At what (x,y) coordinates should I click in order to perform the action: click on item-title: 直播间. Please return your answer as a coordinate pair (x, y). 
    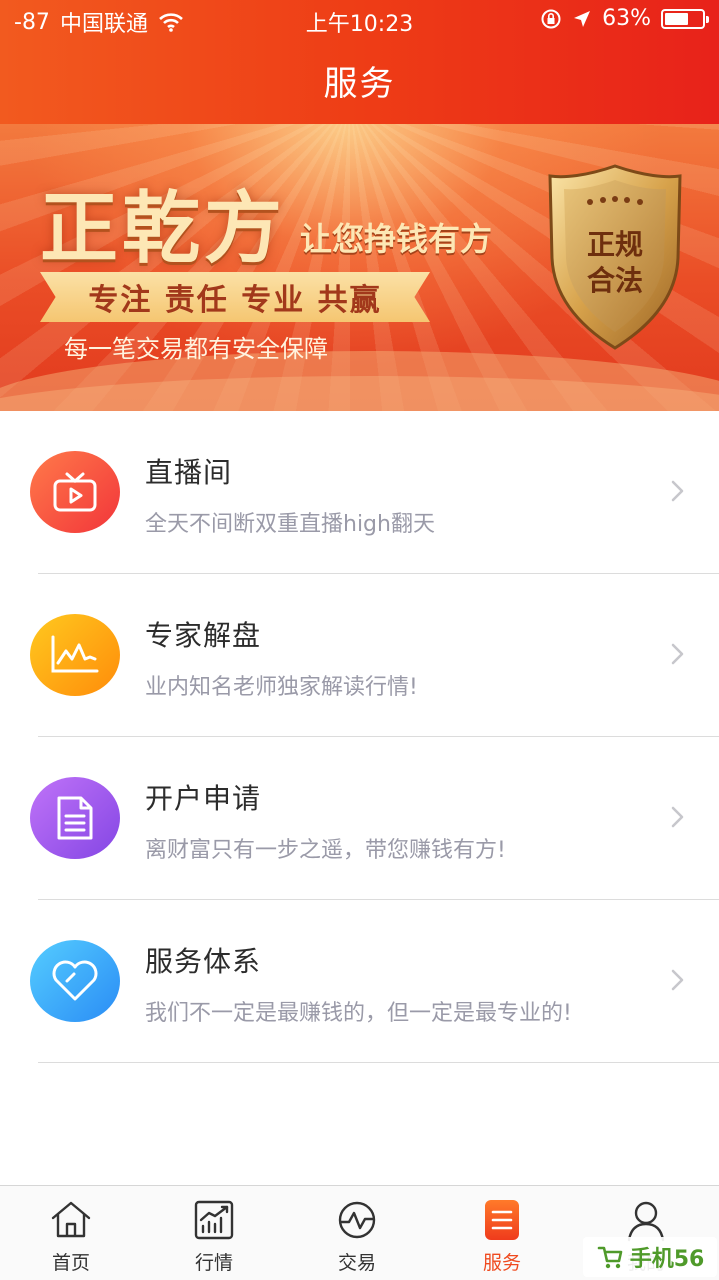
    Looking at the image, I should click on (189, 472).